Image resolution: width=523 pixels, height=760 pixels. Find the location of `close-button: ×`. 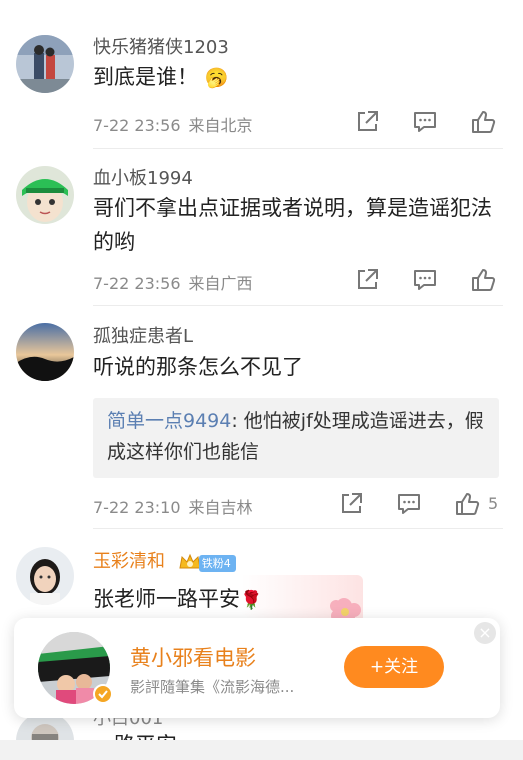

close-button: × is located at coordinates (485, 633).